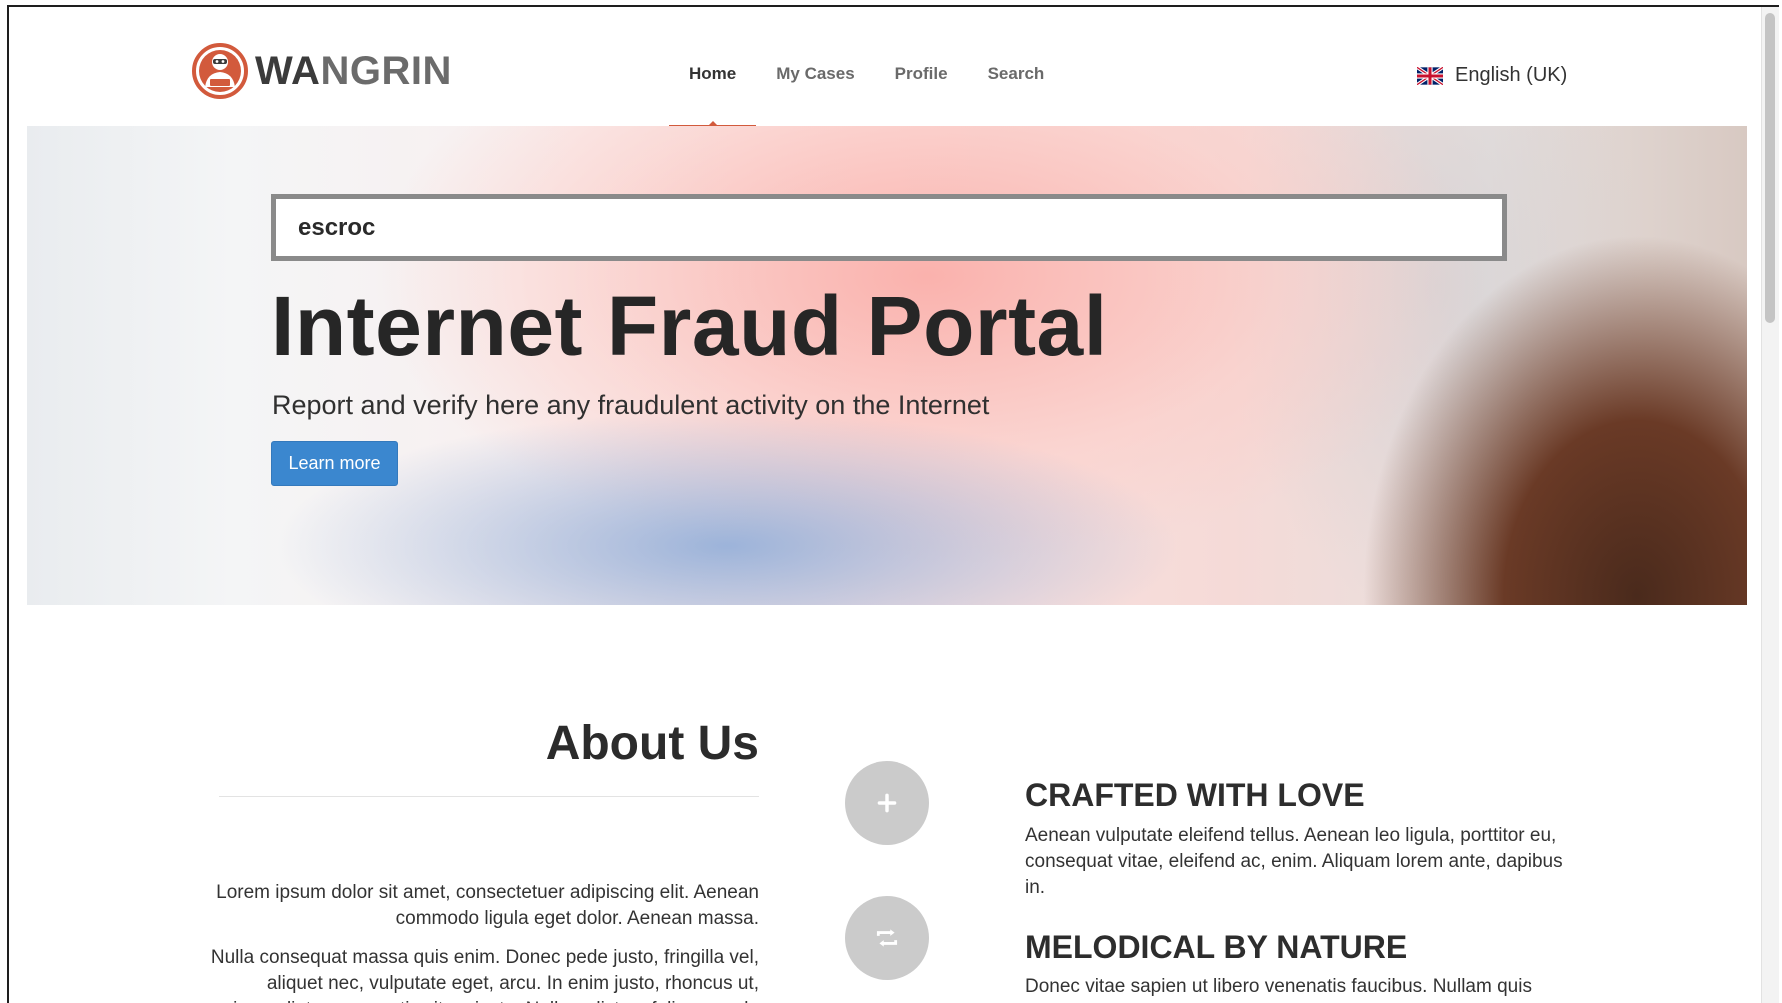 This screenshot has height=1003, width=1782. I want to click on feature-title-1: CRAFTED WITH LOVE, so click(1195, 795).